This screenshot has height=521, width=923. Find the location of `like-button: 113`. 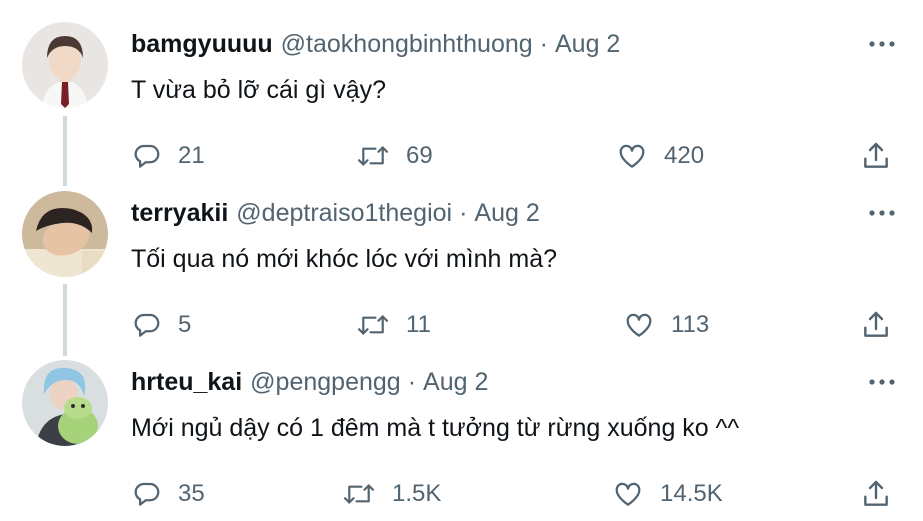

like-button: 113 is located at coordinates (666, 325).